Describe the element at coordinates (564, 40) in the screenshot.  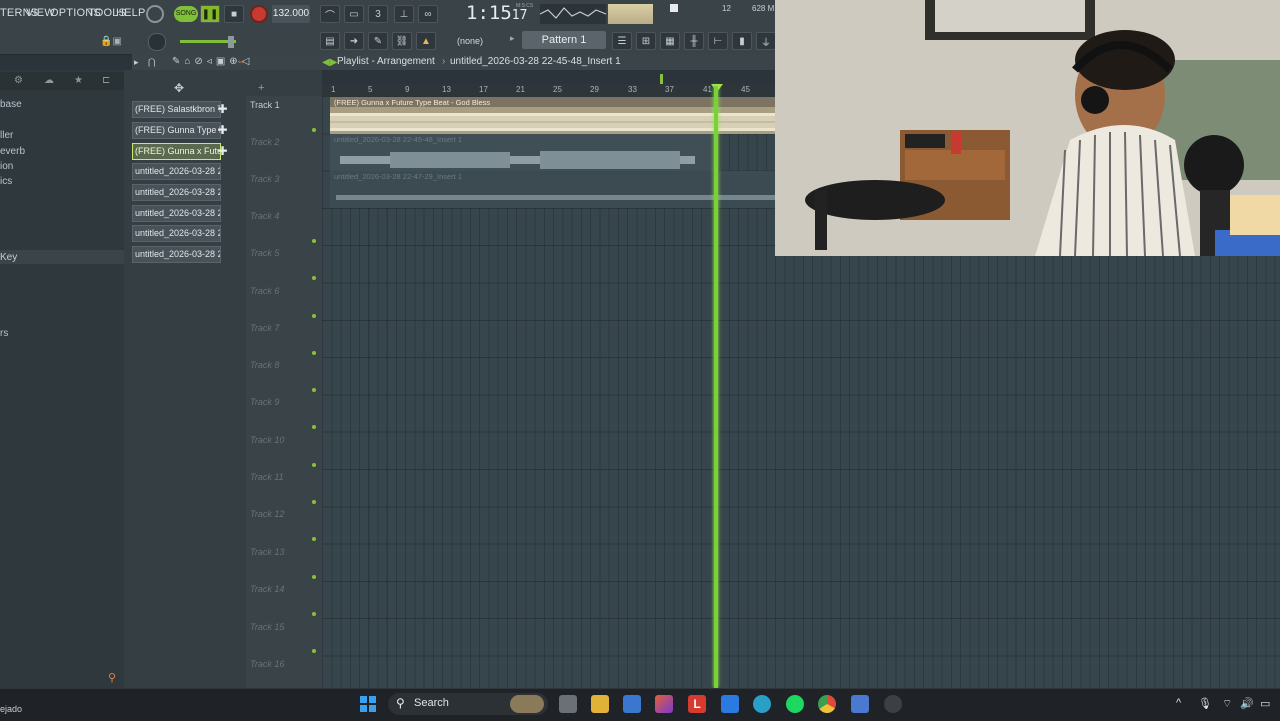
I see `pattern-selector: Pattern 1` at that location.